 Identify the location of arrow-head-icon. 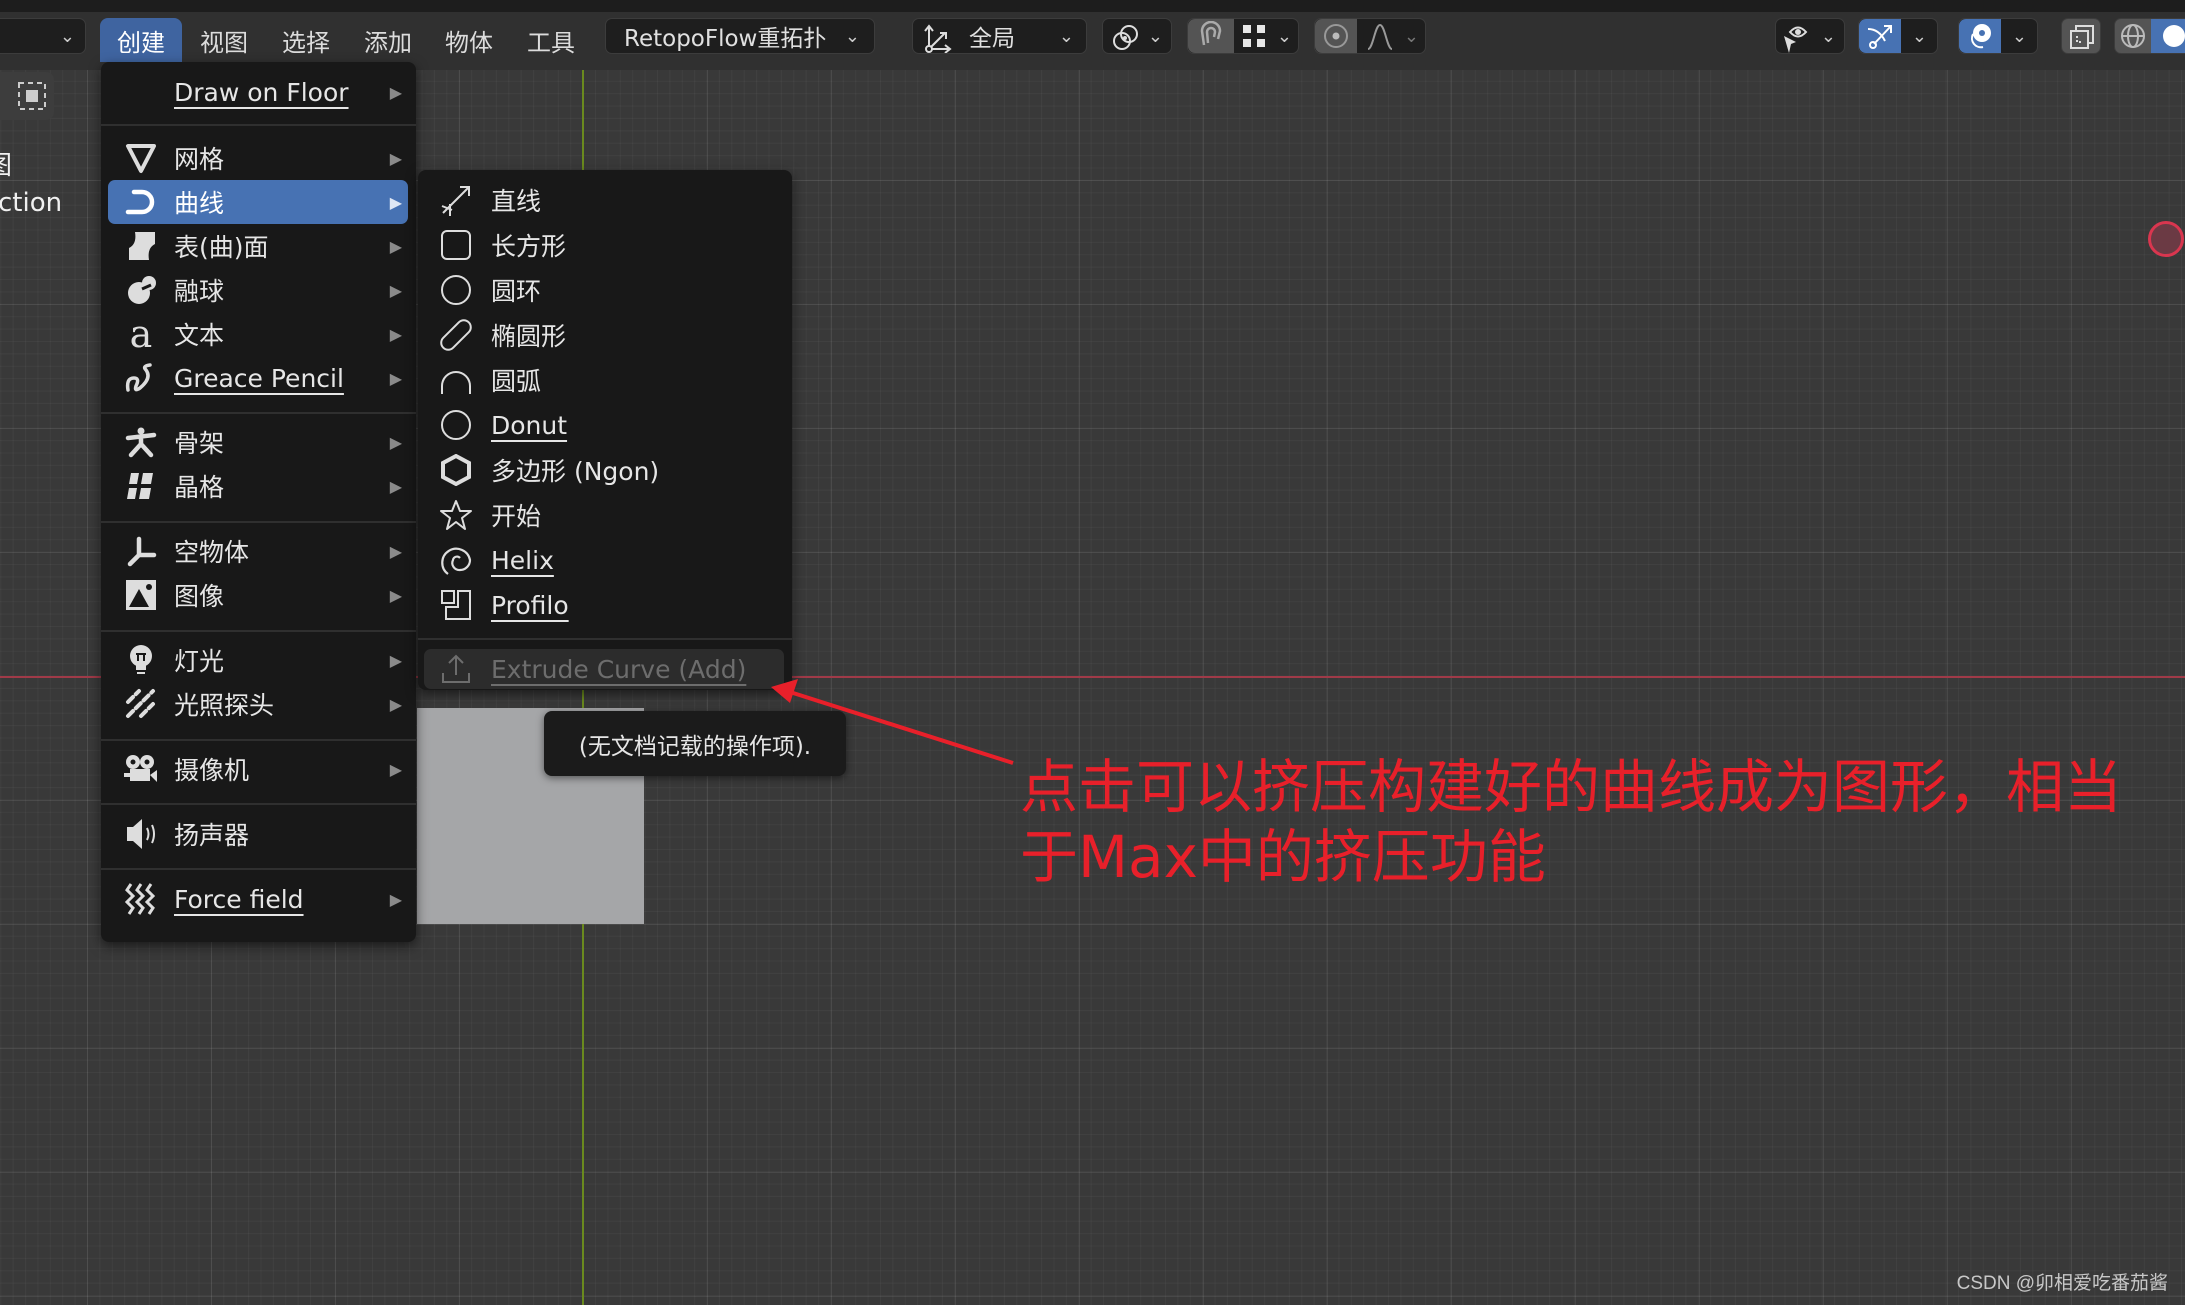
(784, 691).